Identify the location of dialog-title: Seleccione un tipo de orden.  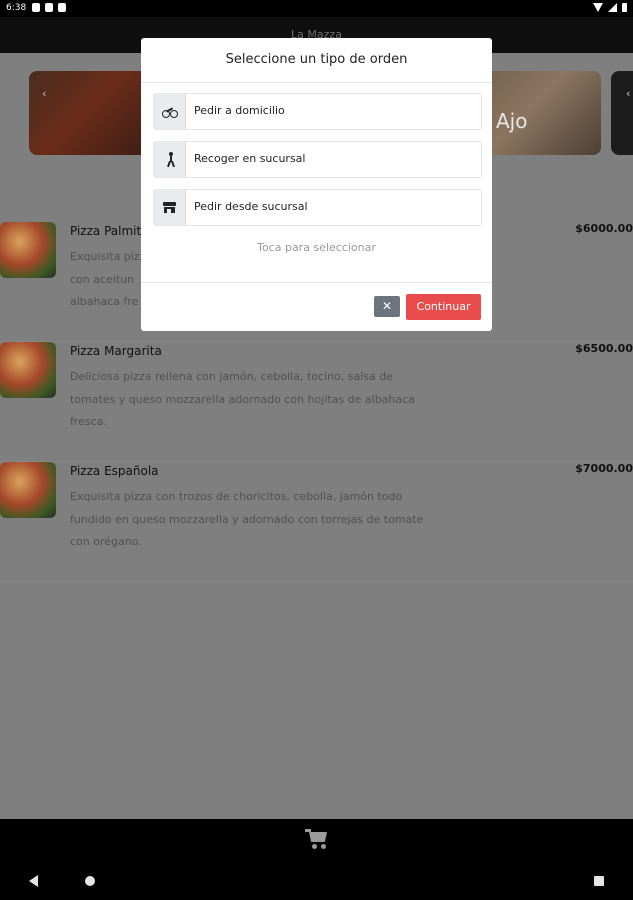
(316, 59).